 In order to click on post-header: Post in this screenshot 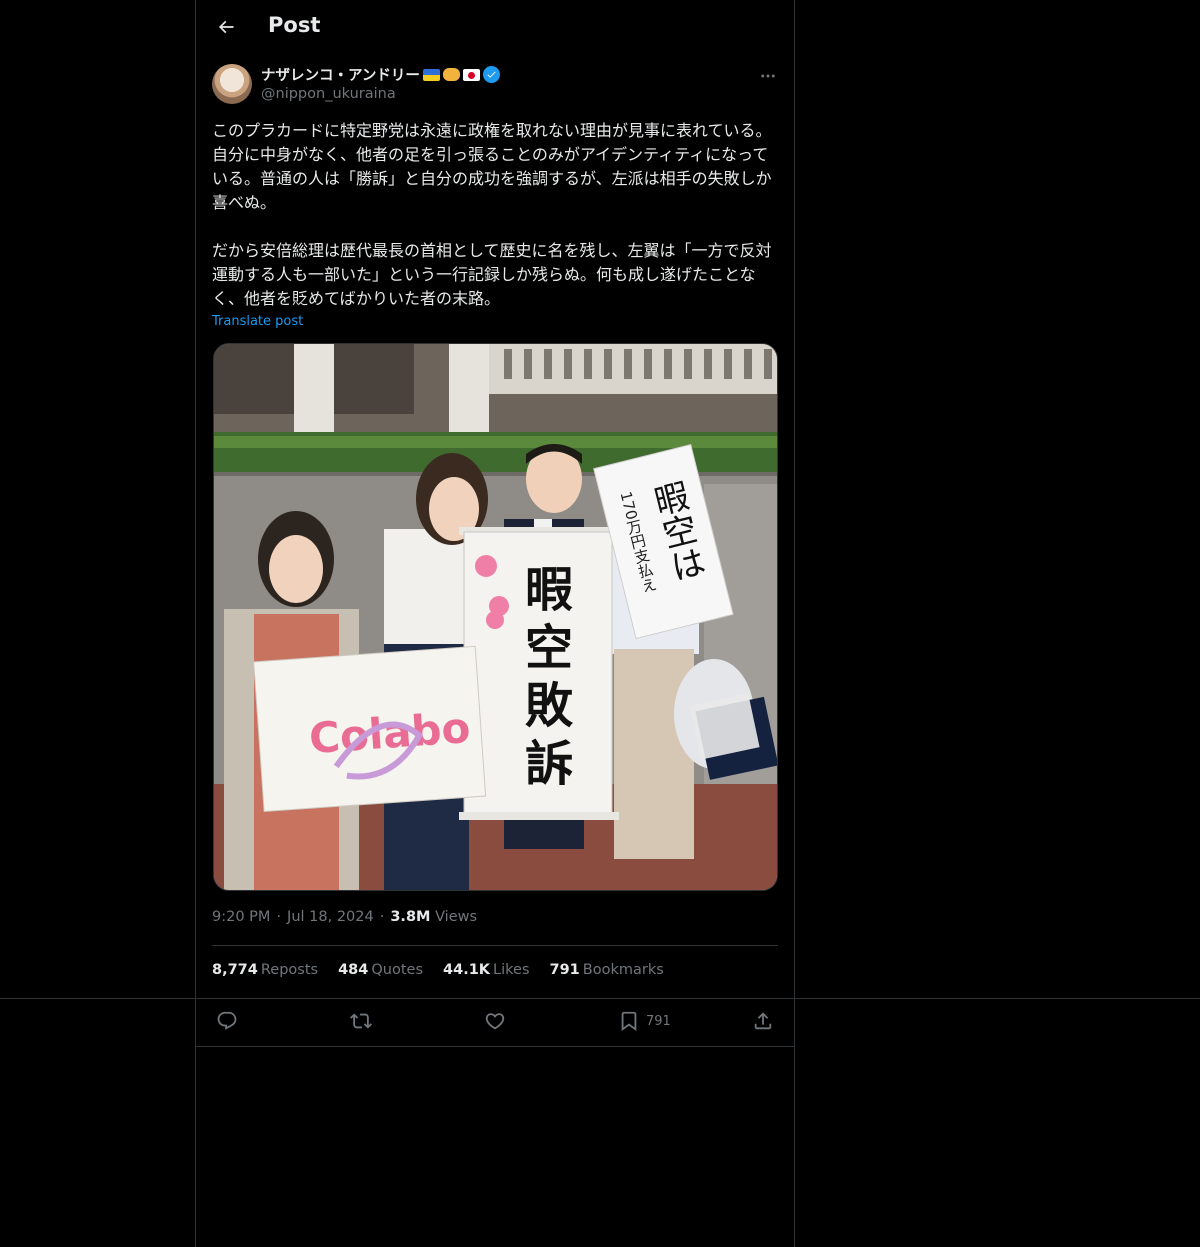, I will do `click(495, 27)`.